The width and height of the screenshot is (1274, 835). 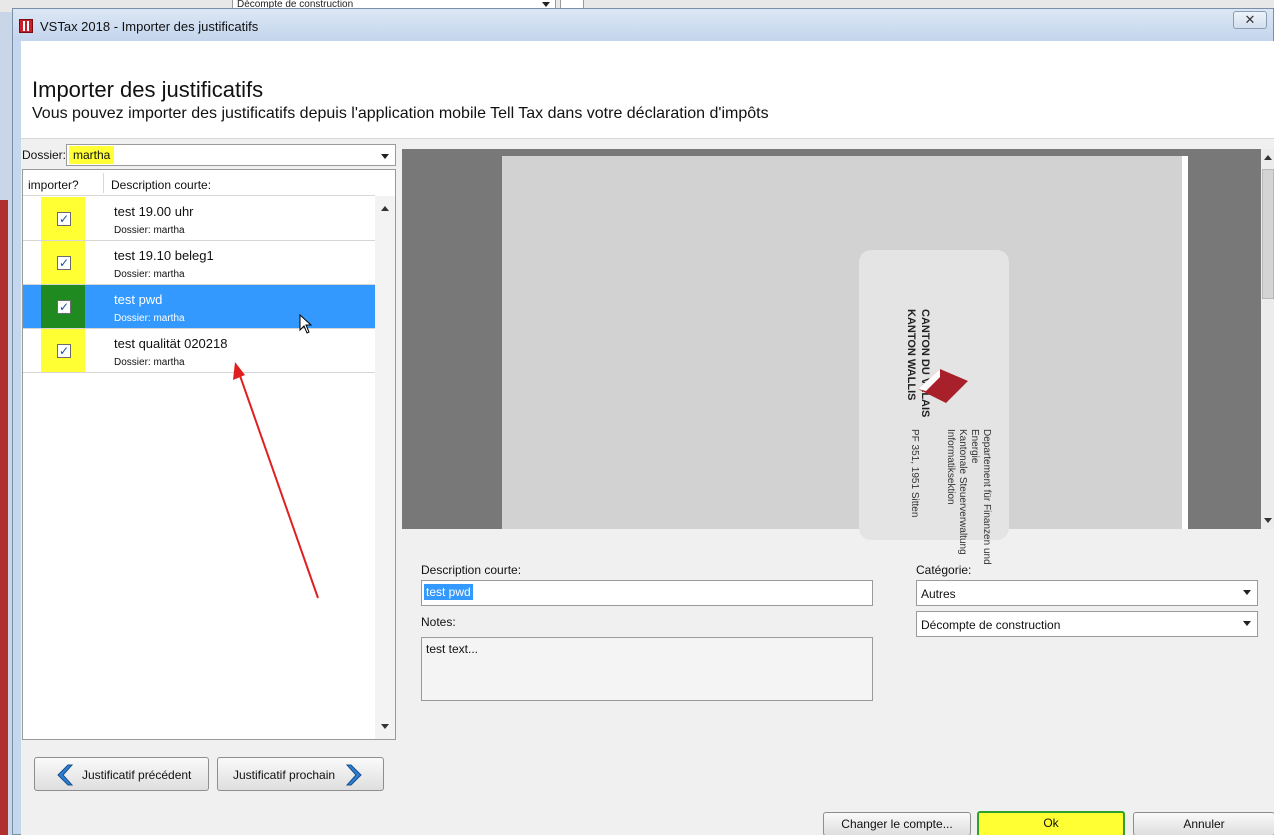 What do you see at coordinates (385, 467) in the screenshot?
I see `list-scrollbar` at bounding box center [385, 467].